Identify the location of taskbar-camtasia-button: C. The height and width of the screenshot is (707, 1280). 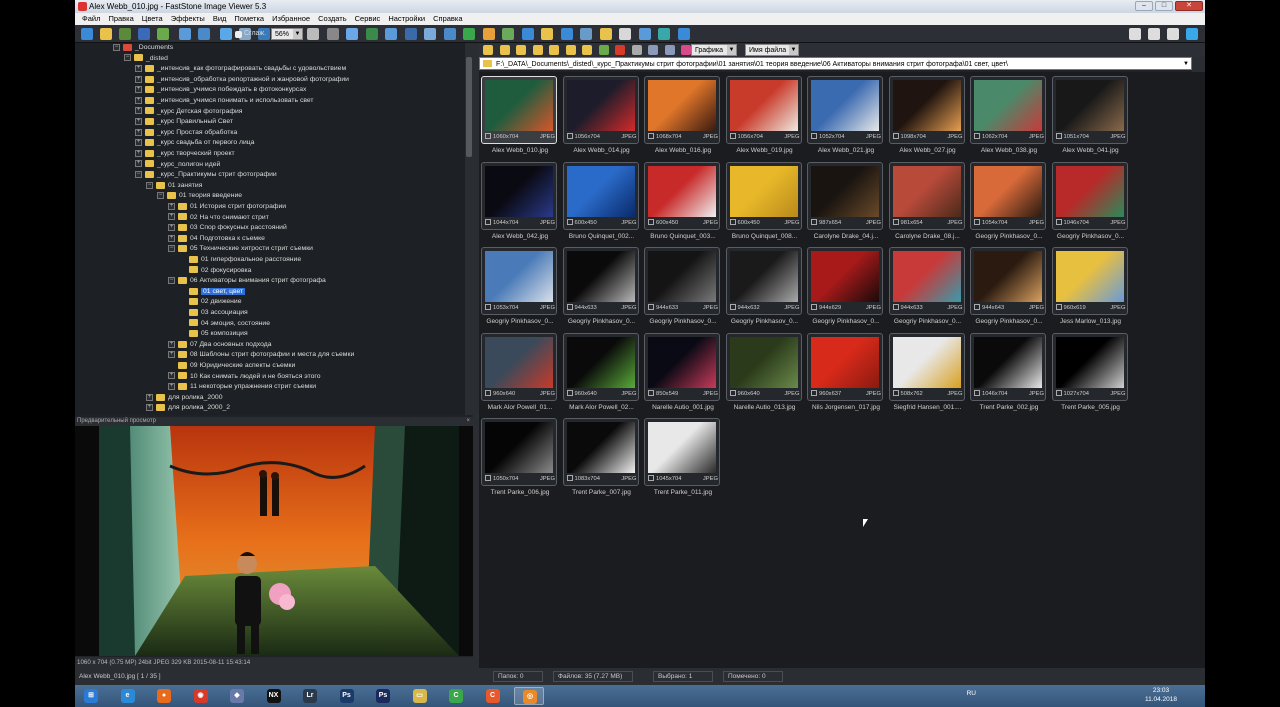
(456, 696).